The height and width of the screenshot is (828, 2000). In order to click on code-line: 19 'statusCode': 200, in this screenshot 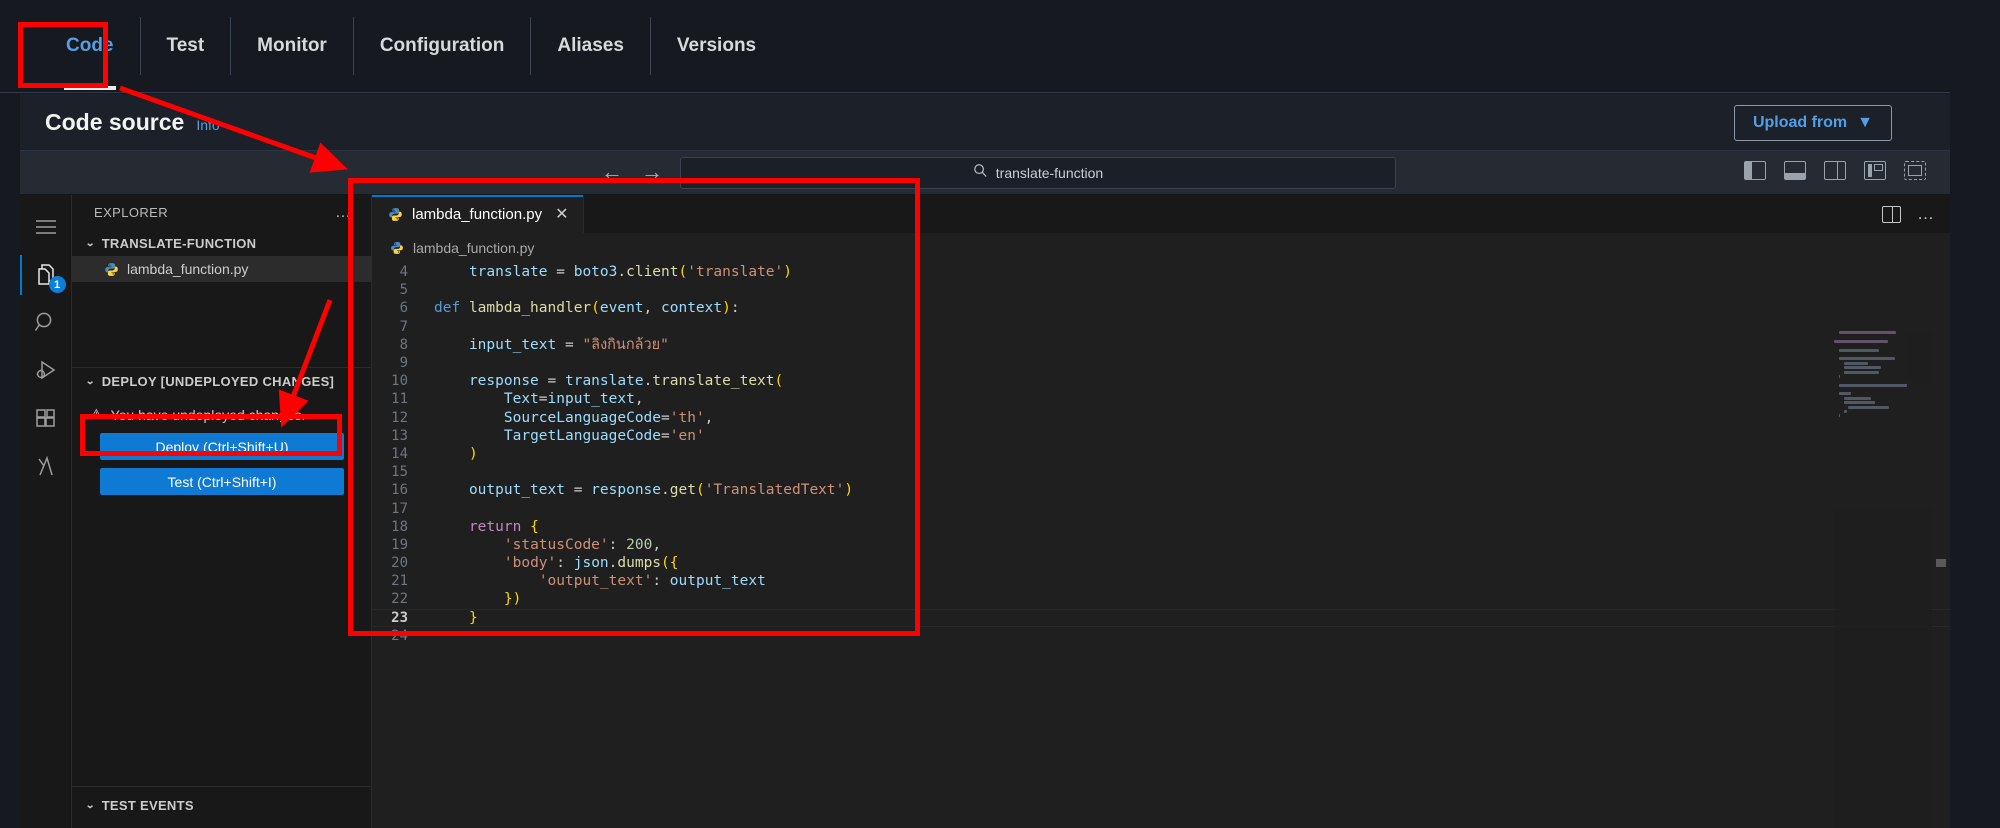, I will do `click(1161, 545)`.